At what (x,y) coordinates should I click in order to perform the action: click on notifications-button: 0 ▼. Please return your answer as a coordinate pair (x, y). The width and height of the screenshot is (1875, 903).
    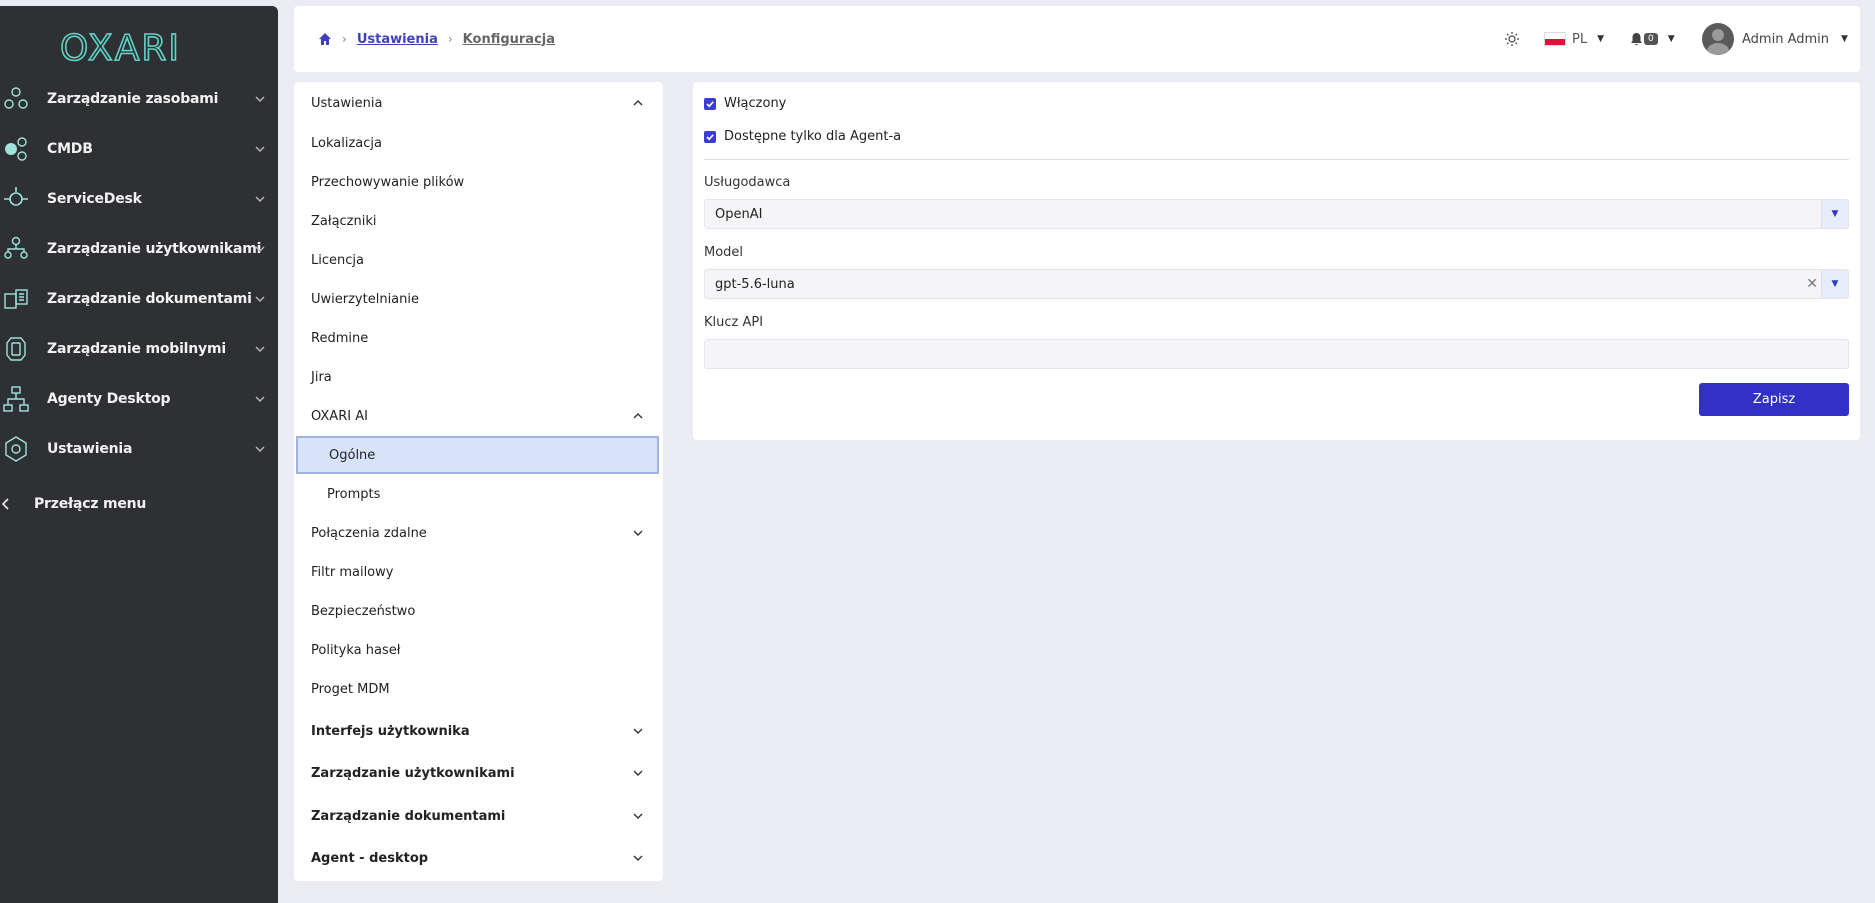
    Looking at the image, I should click on (1652, 39).